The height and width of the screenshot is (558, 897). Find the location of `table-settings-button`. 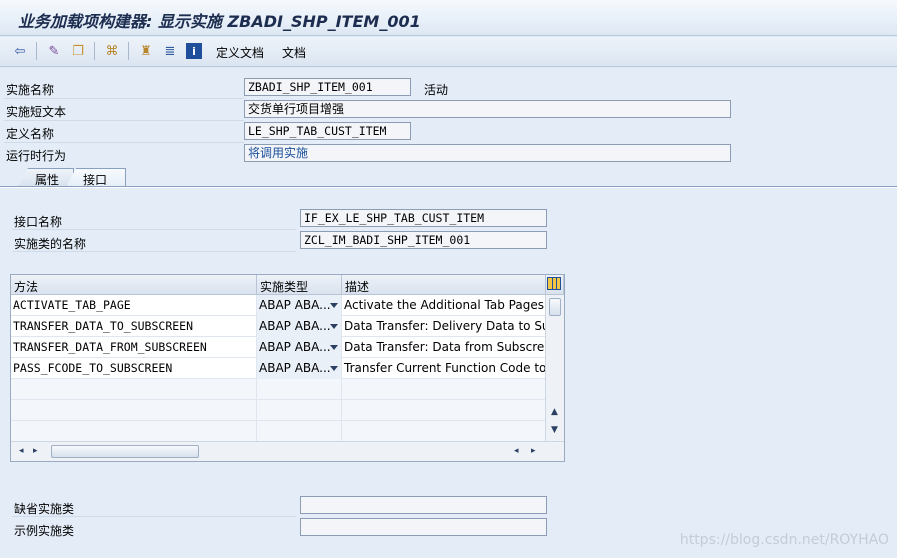

table-settings-button is located at coordinates (555, 285).